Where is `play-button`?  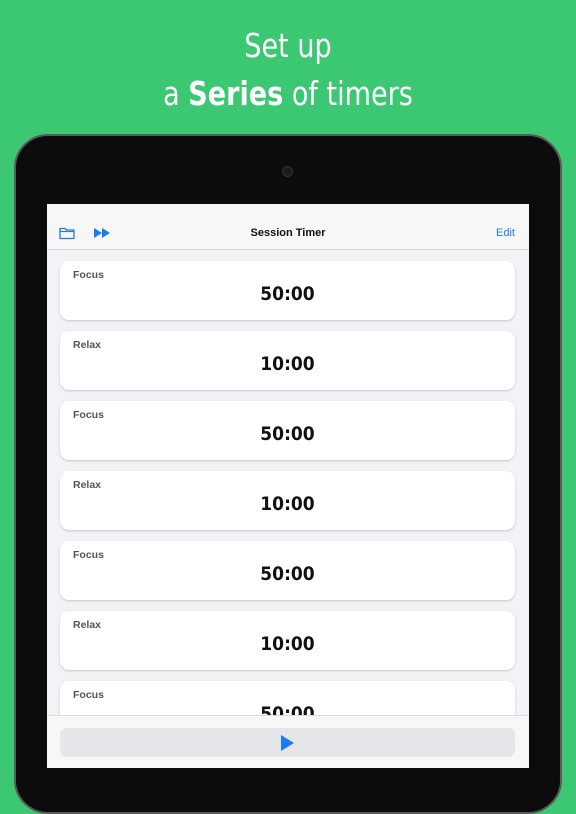
play-button is located at coordinates (287, 742).